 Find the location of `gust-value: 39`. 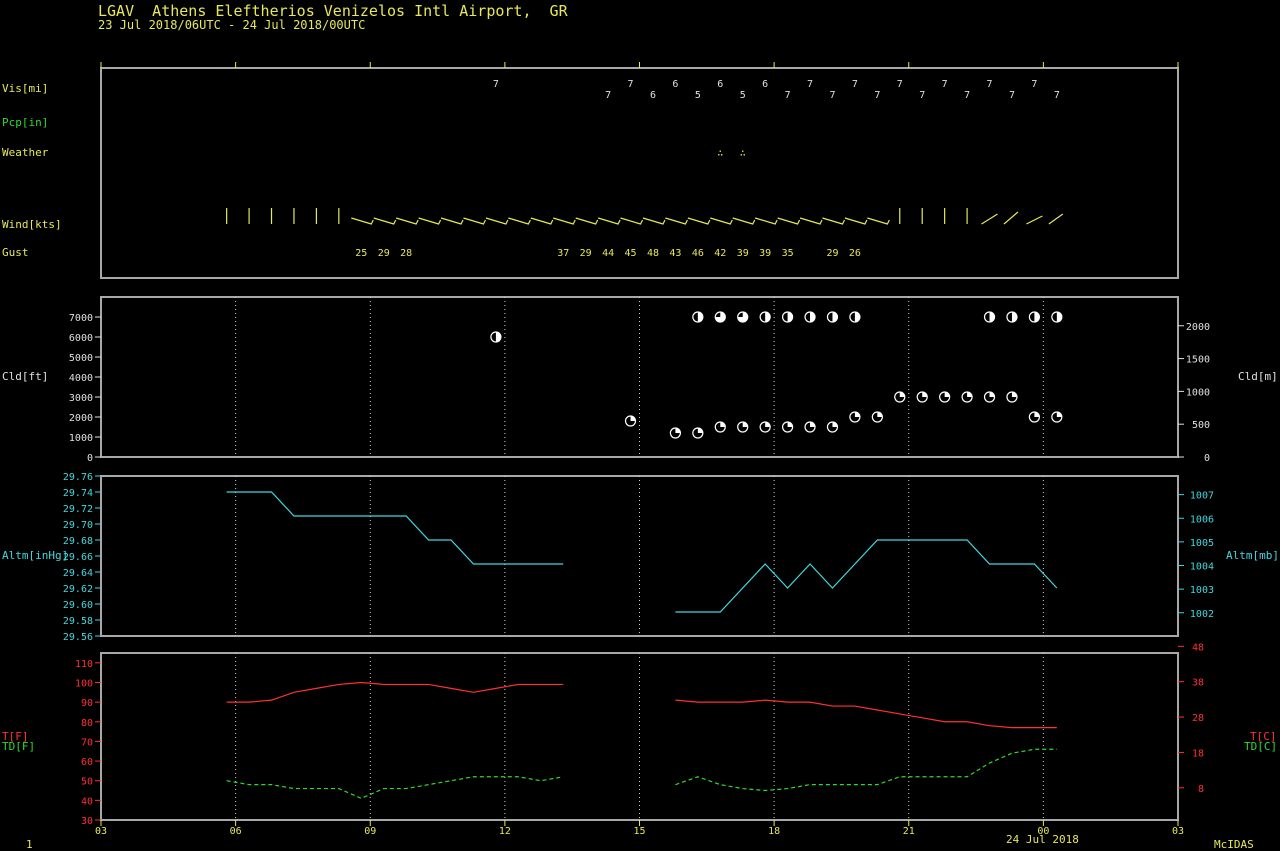

gust-value: 39 is located at coordinates (765, 253).